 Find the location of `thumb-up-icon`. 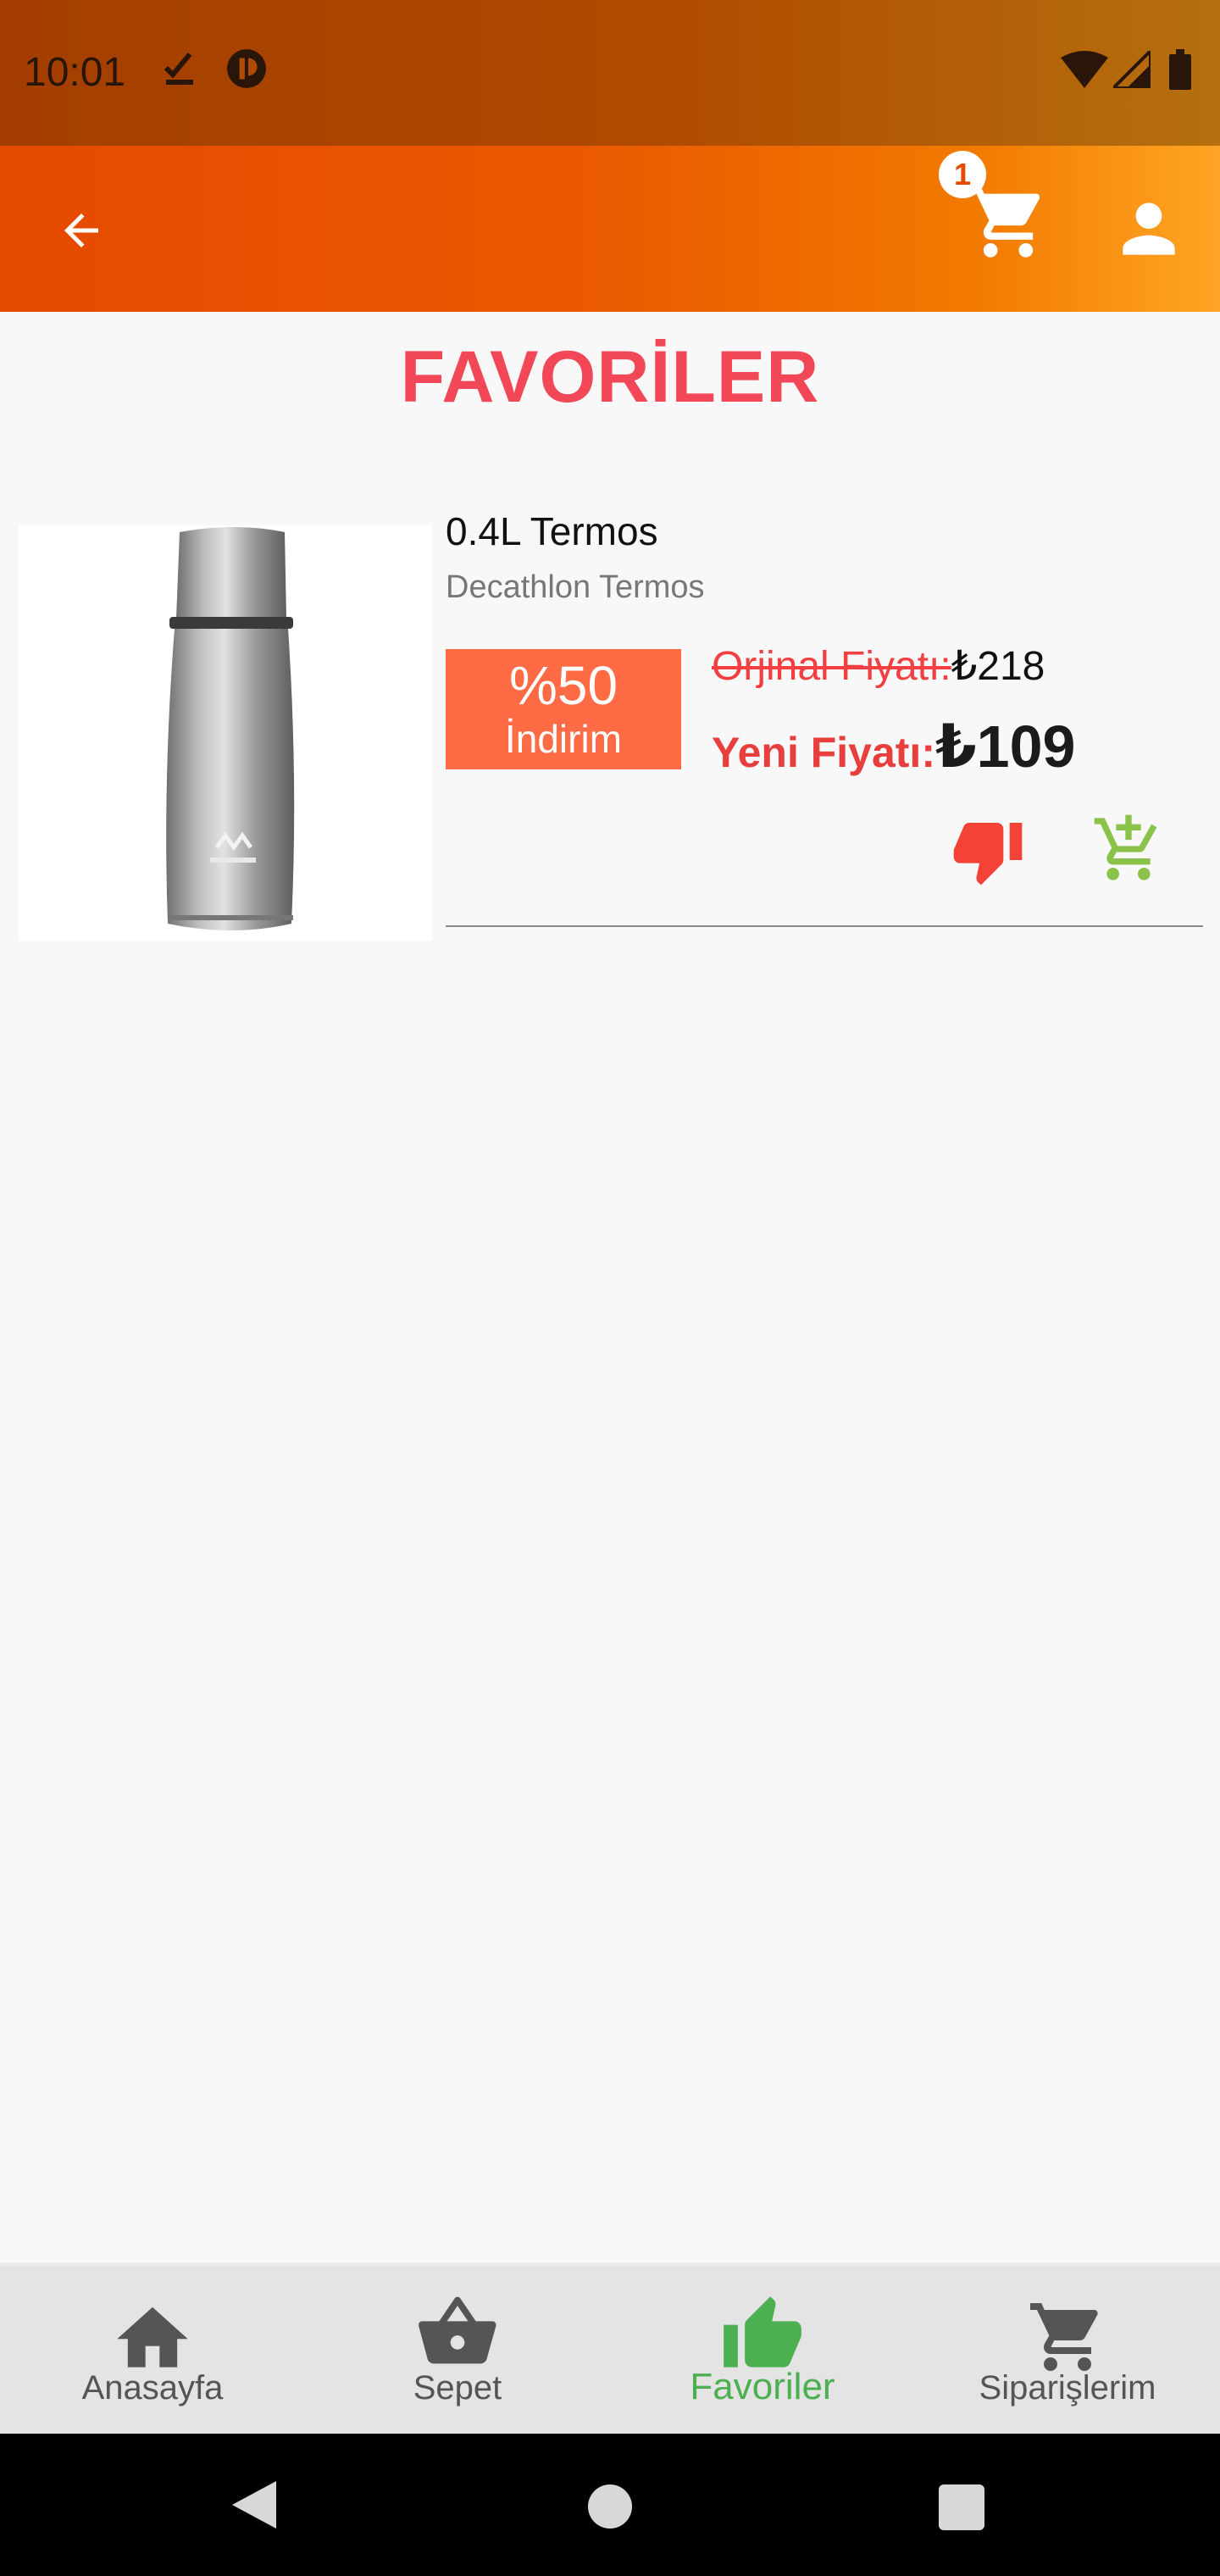

thumb-up-icon is located at coordinates (762, 2332).